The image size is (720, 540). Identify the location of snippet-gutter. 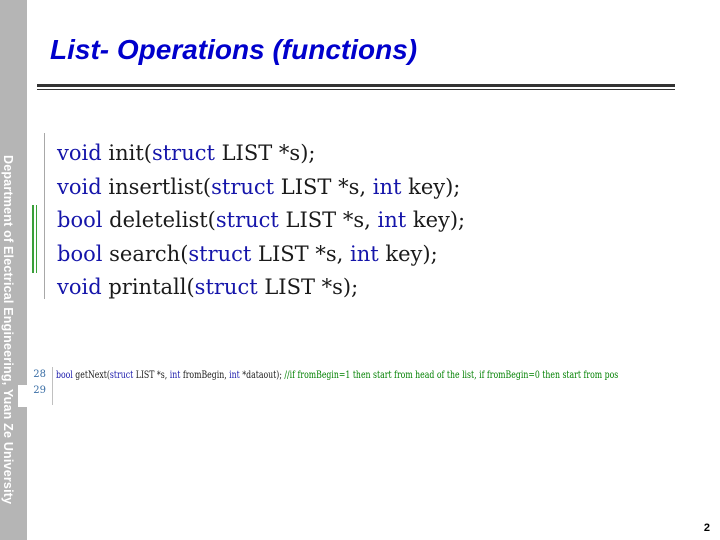
(52, 386).